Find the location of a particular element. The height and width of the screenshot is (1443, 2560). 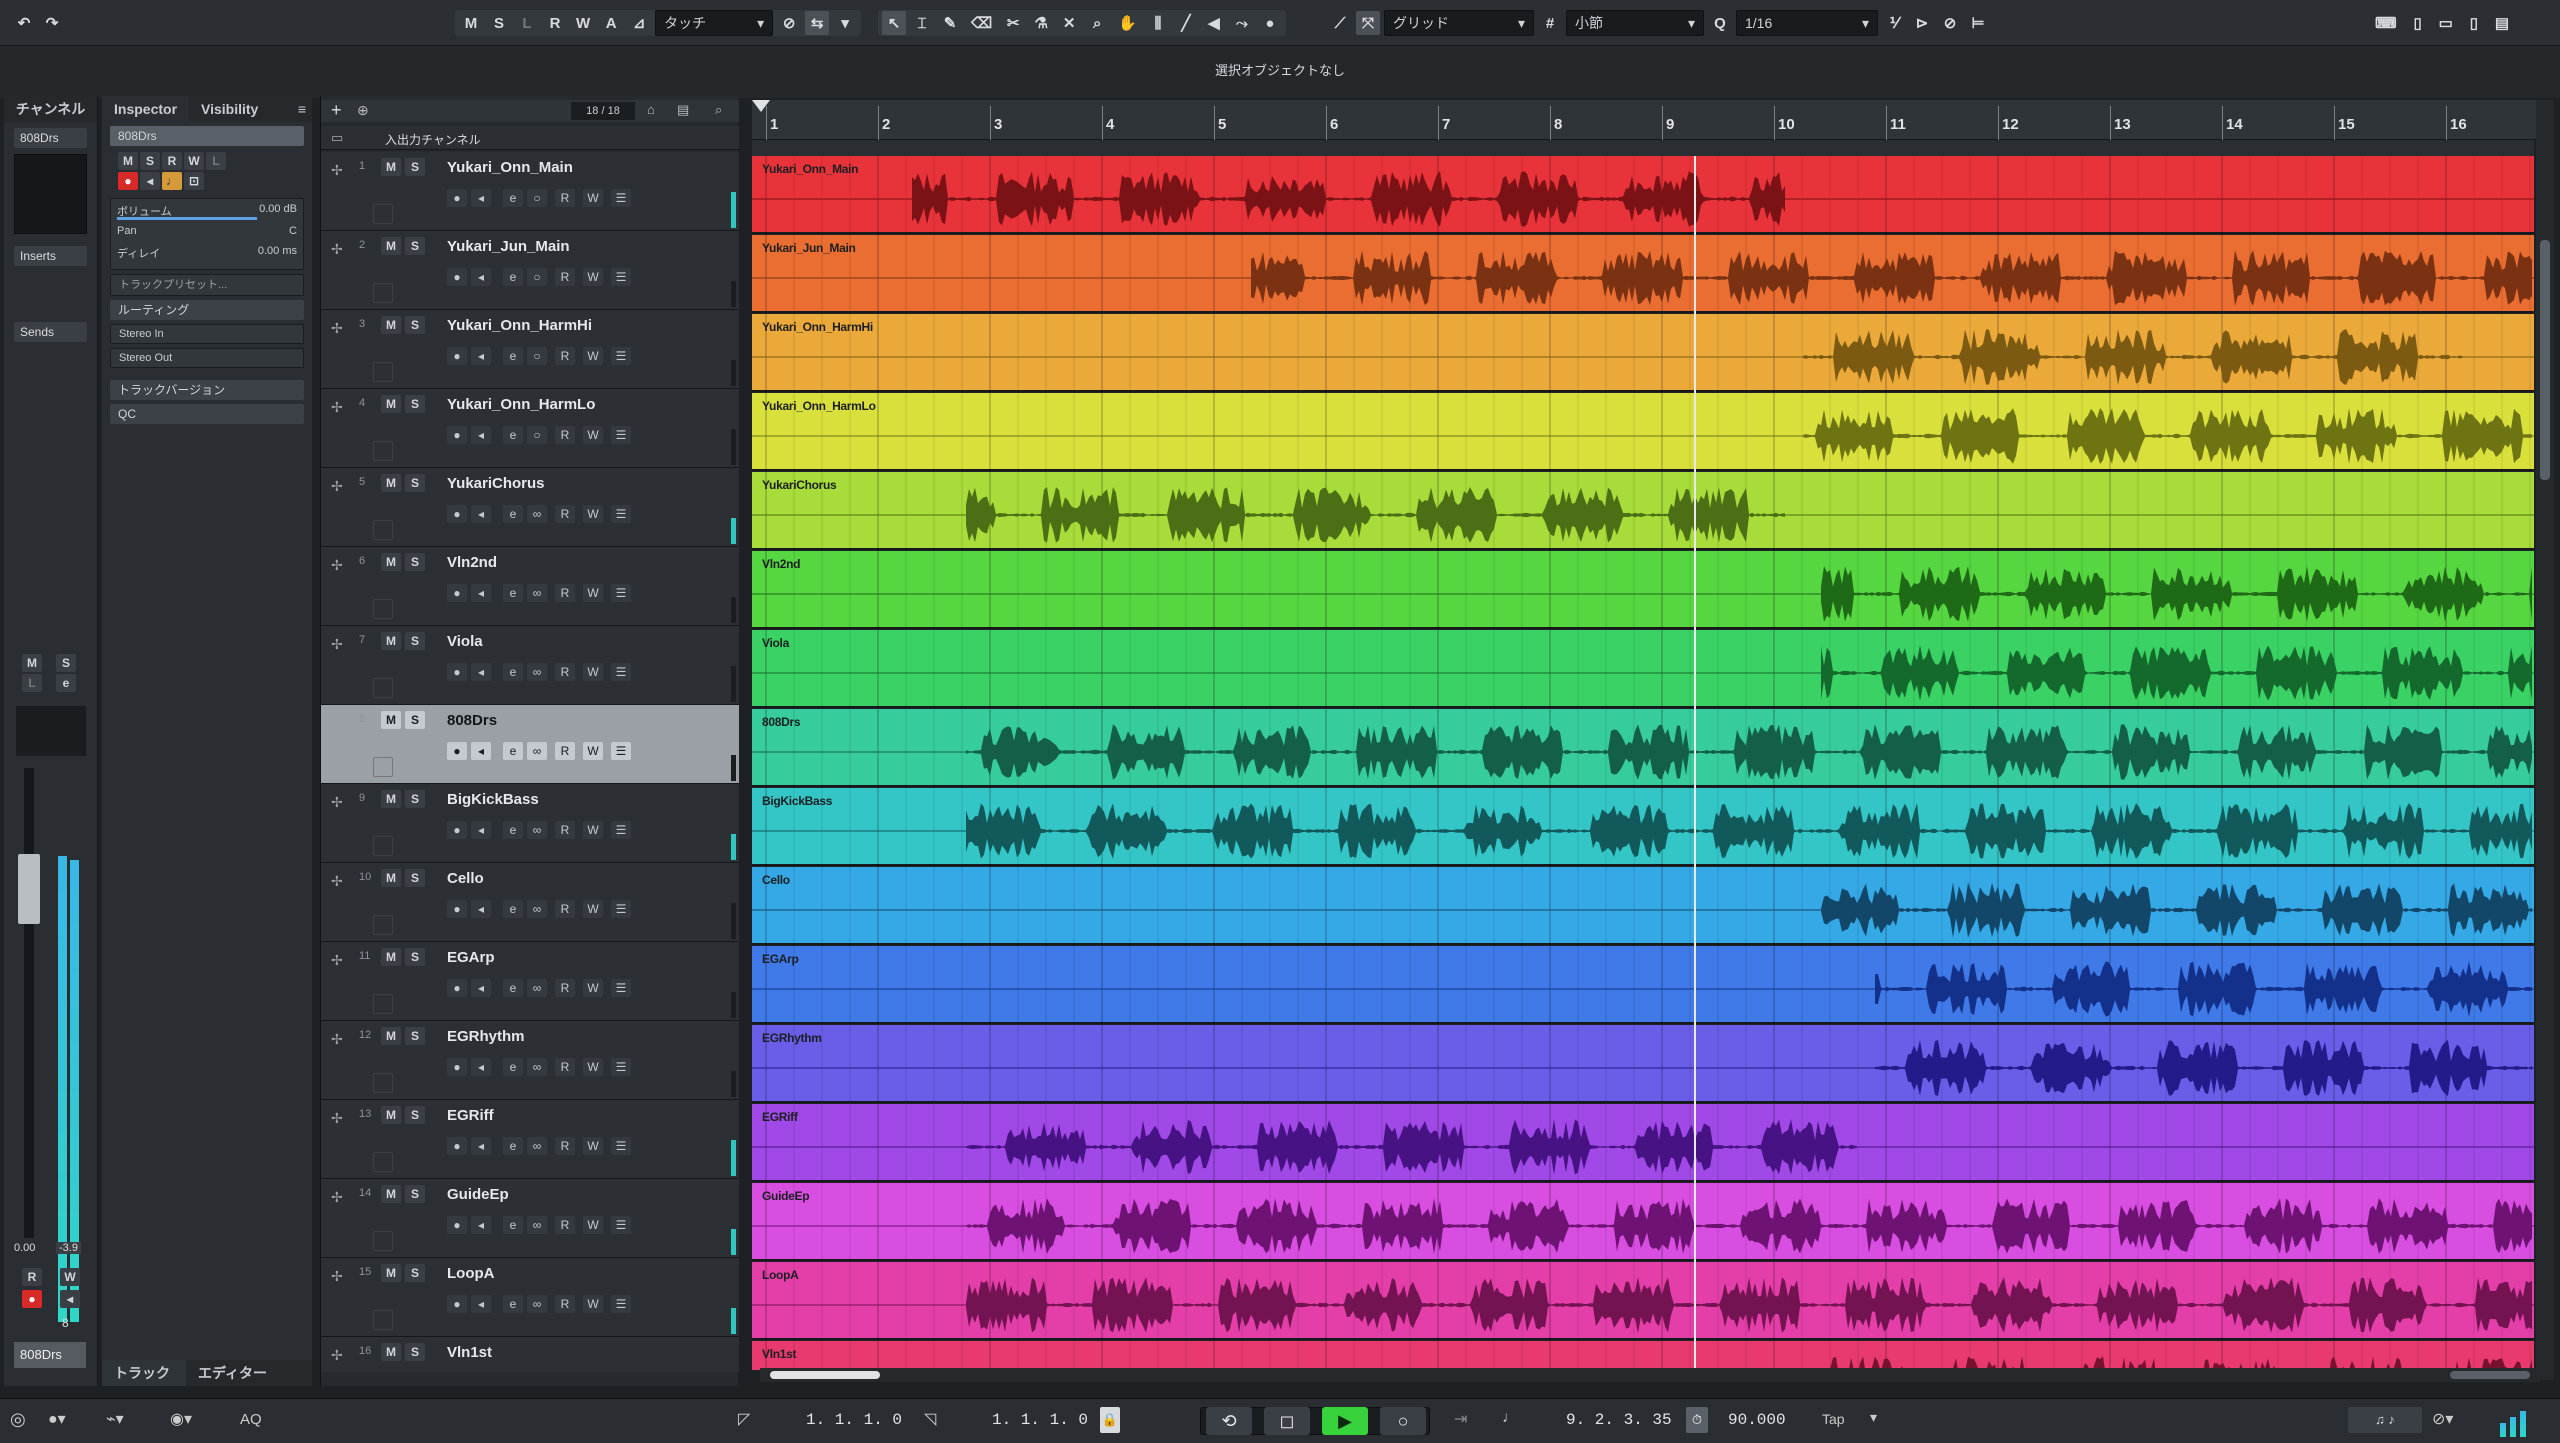

play-tool-icon: ◀ is located at coordinates (1214, 23).